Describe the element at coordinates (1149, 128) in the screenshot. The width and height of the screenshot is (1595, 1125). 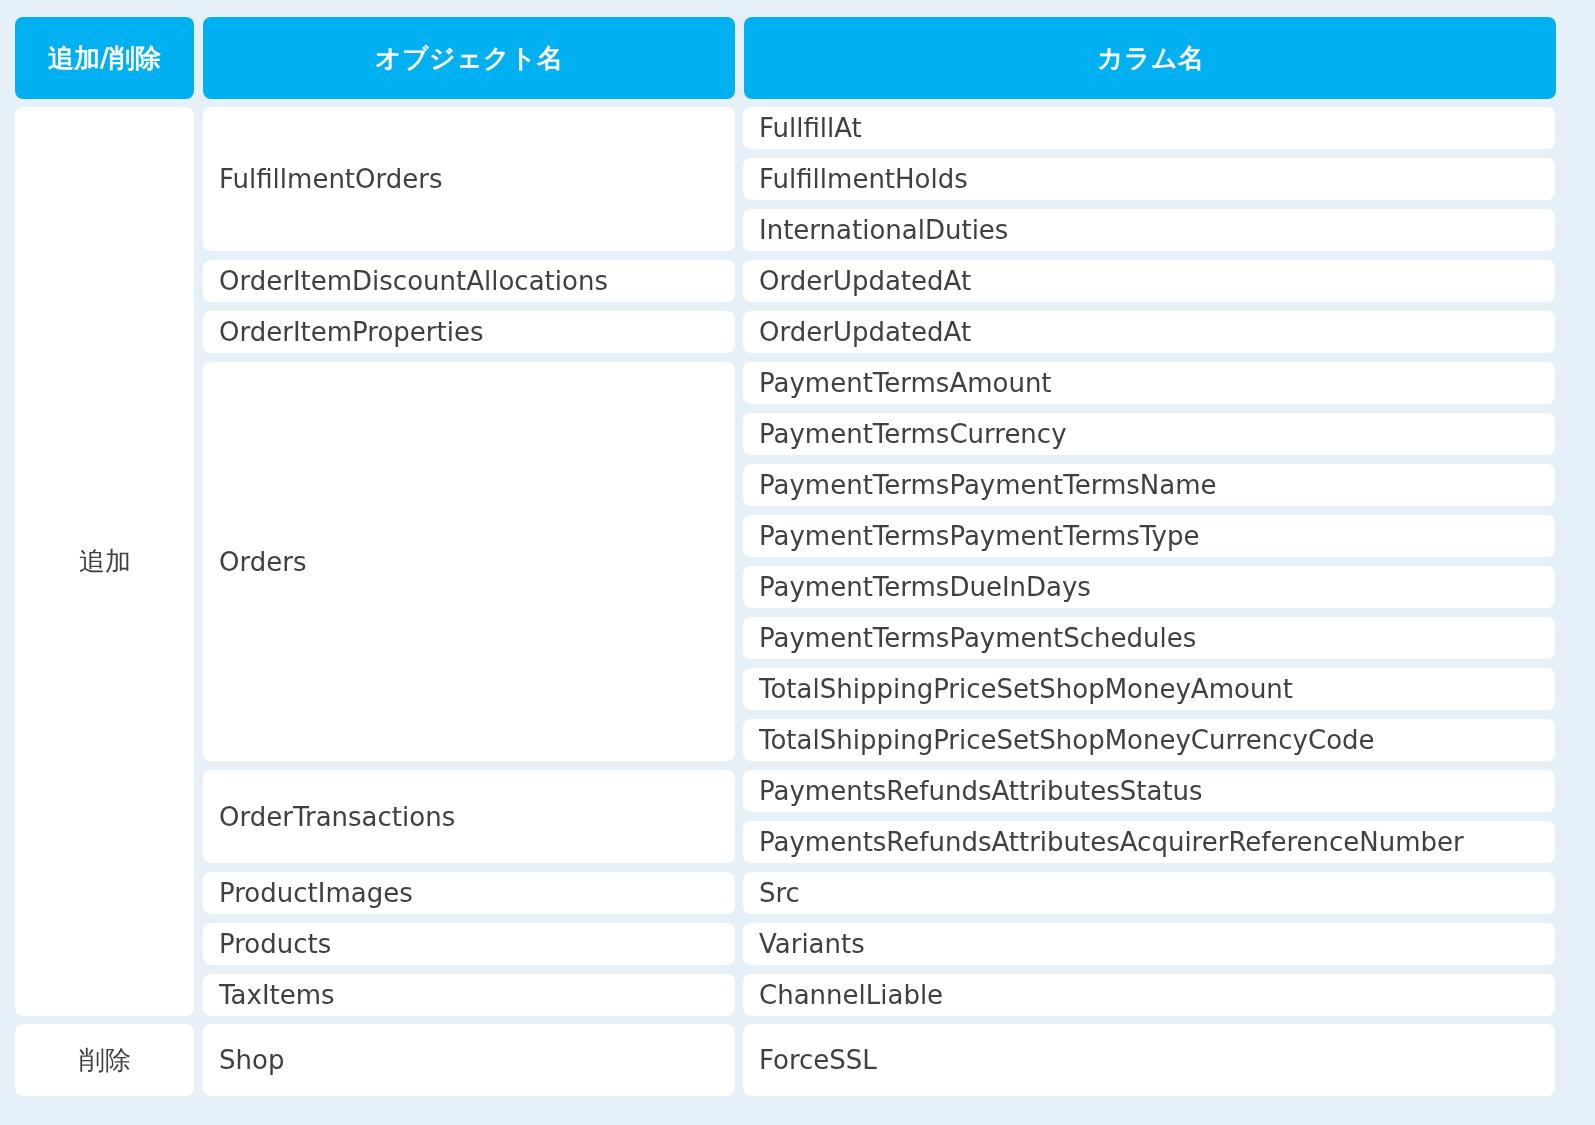
I see `table-cell: FullfillAt` at that location.